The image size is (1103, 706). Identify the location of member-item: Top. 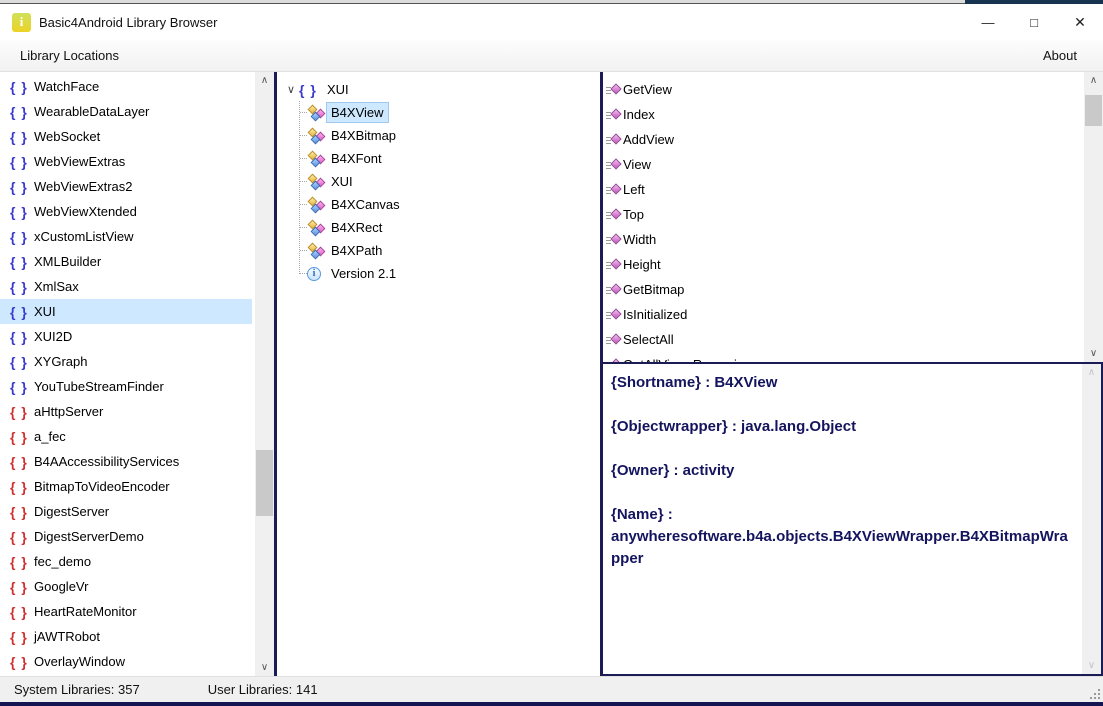
(843, 214).